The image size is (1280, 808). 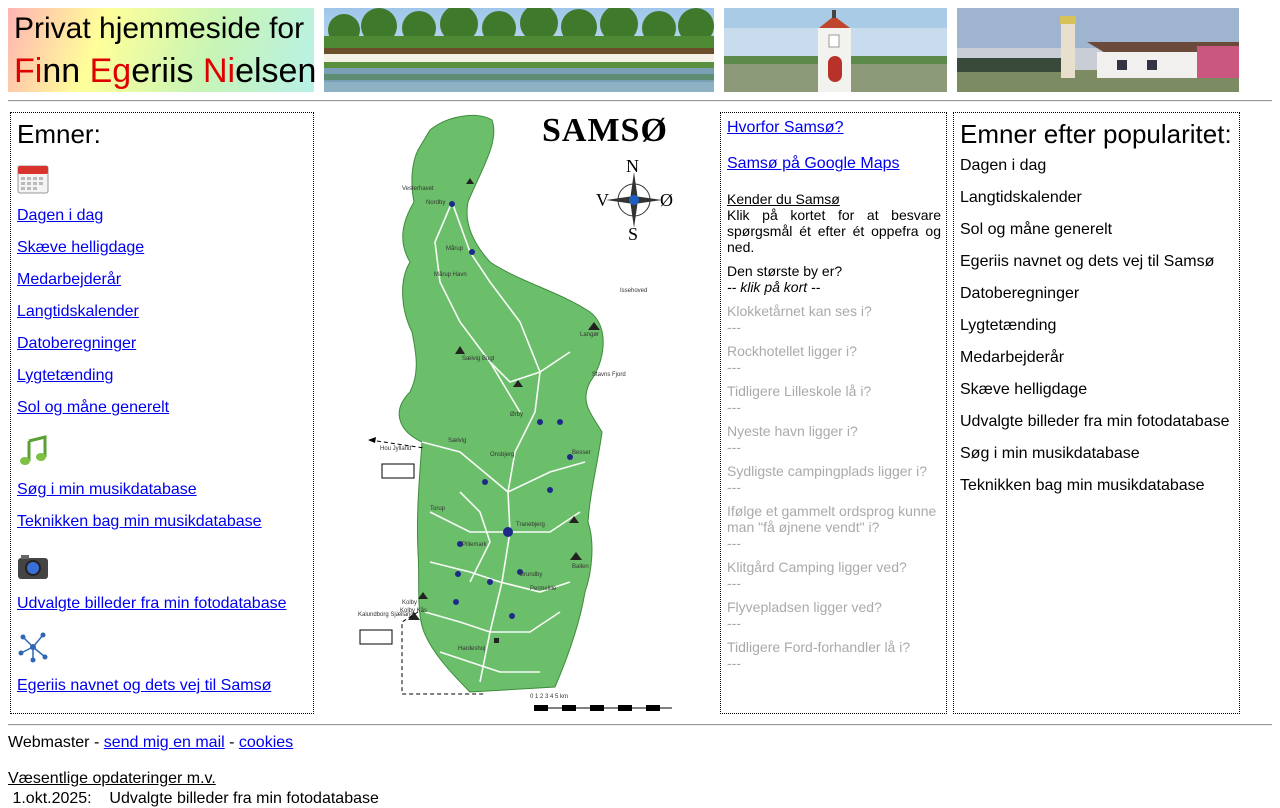 I want to click on webmaster-line: Webmaster - send mig en mail - cookies, so click(x=150, y=743).